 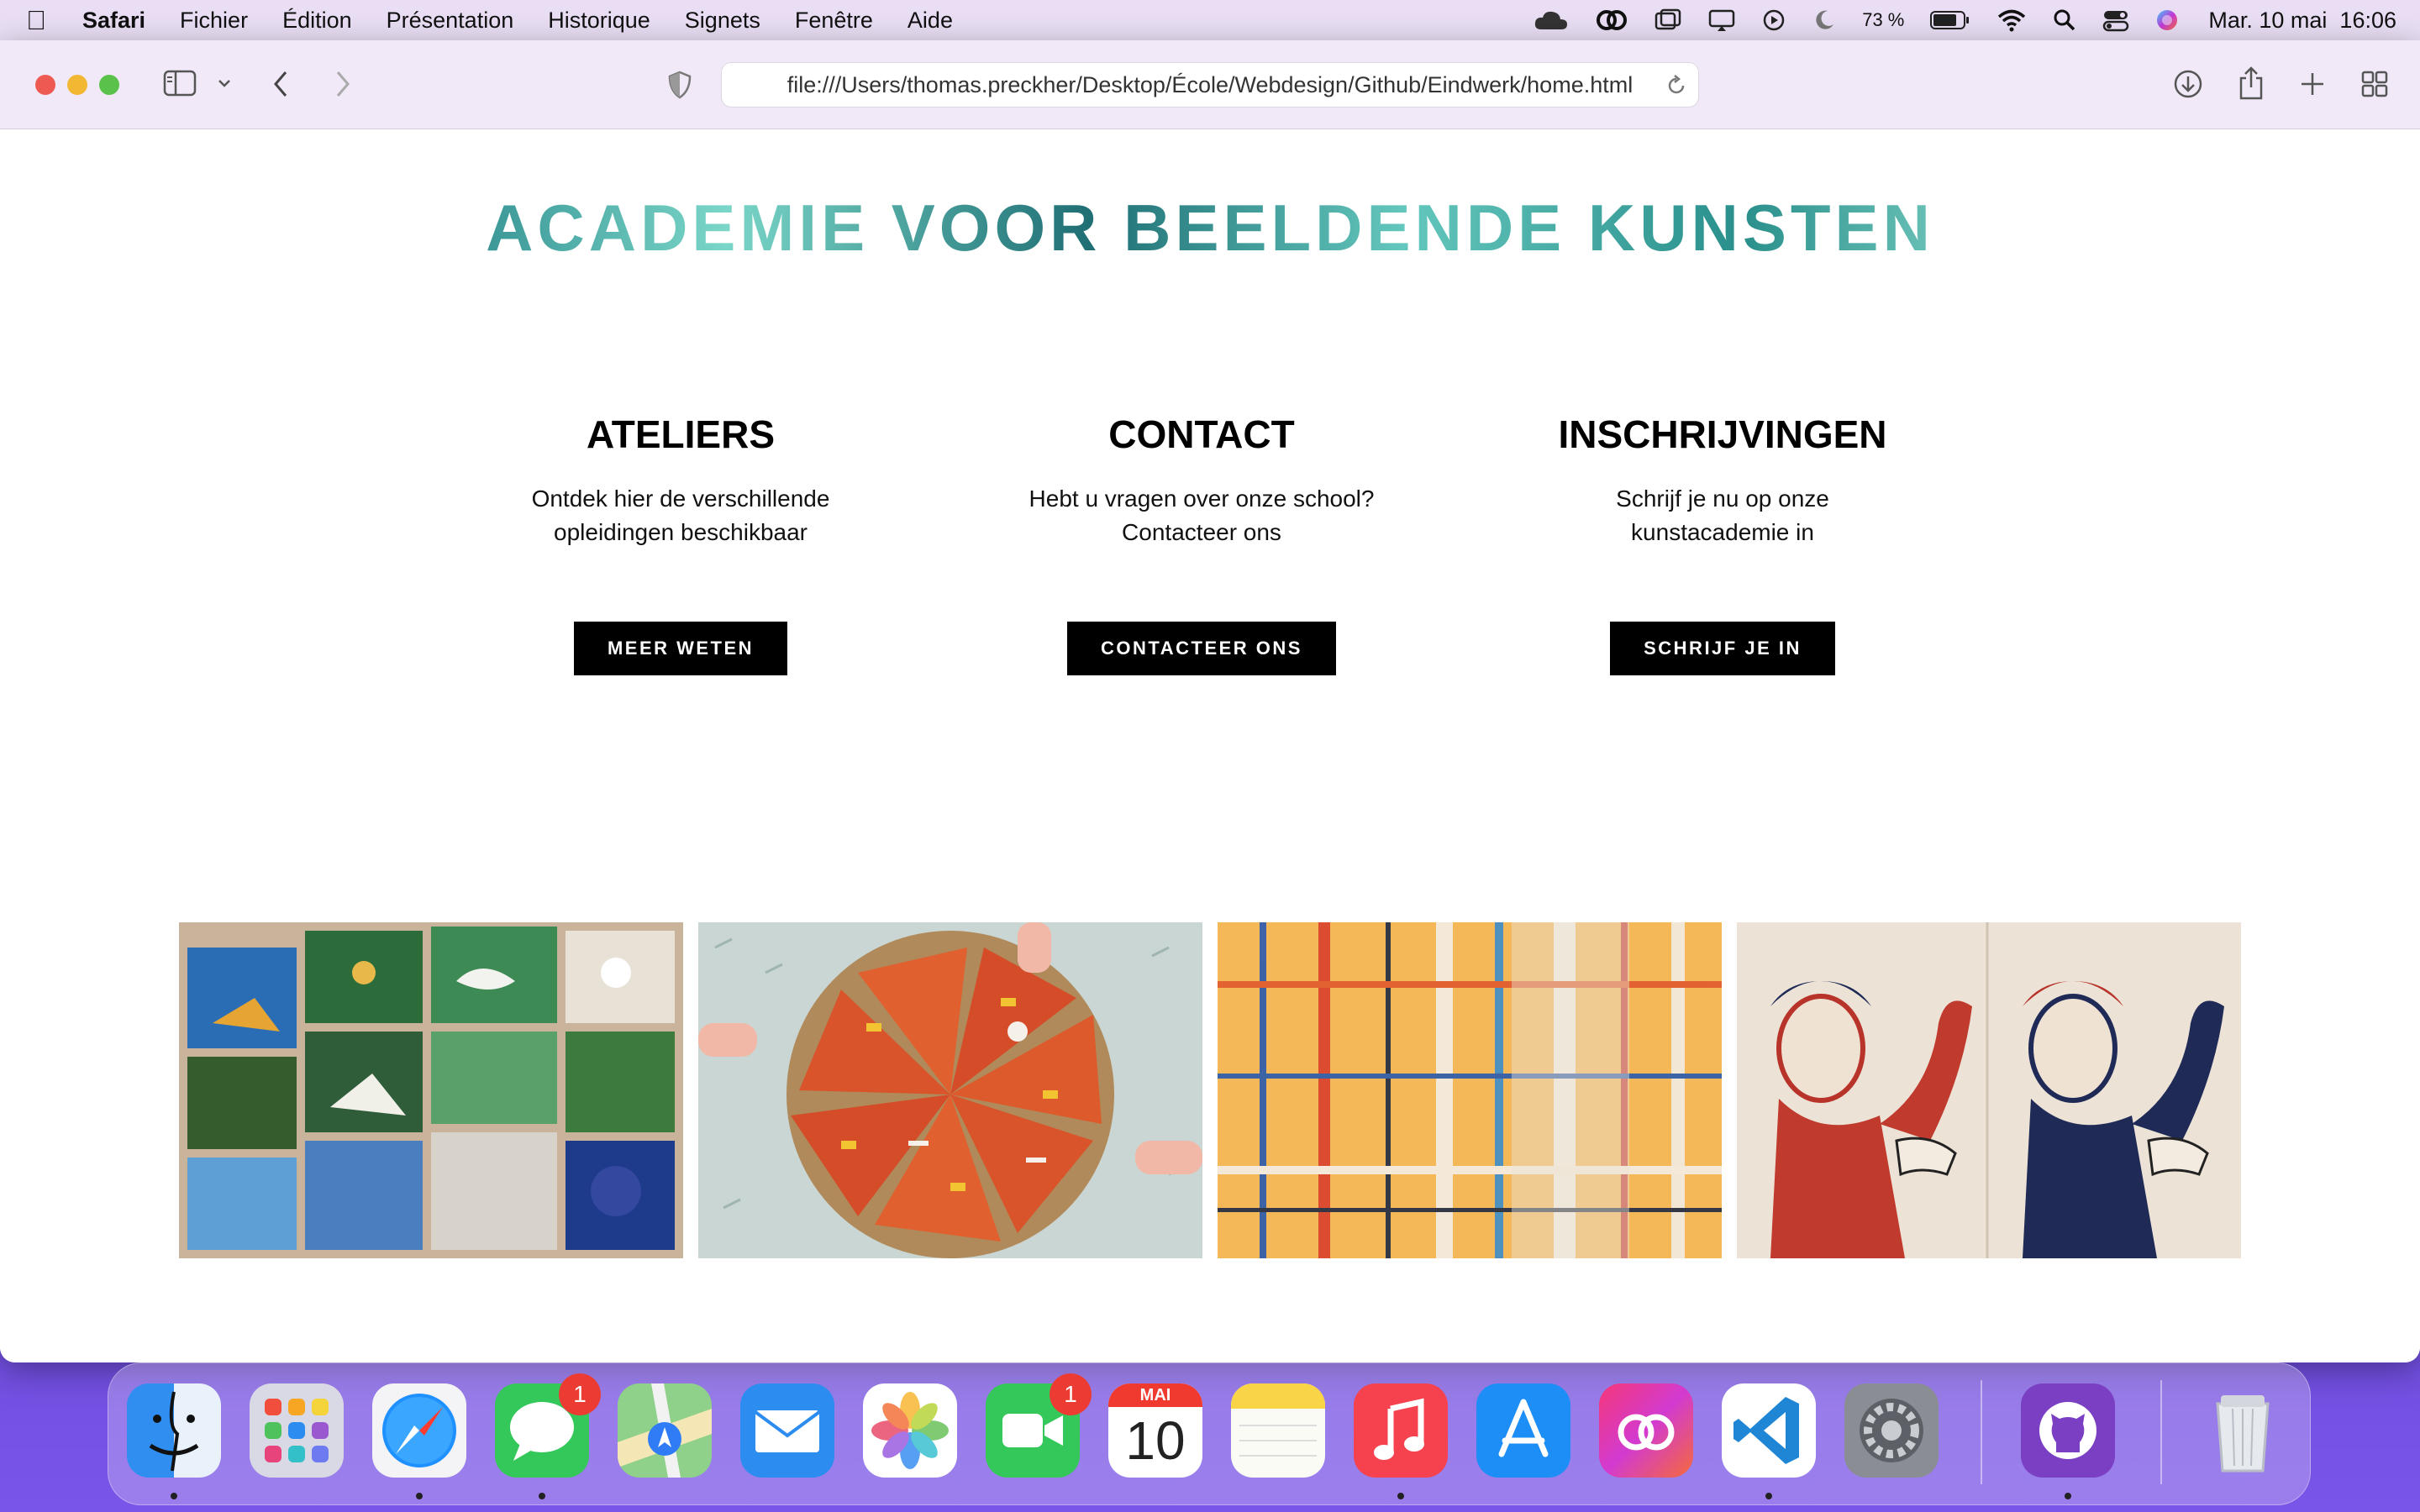 What do you see at coordinates (1612, 20) in the screenshot?
I see `creative-cloud-menu-icon` at bounding box center [1612, 20].